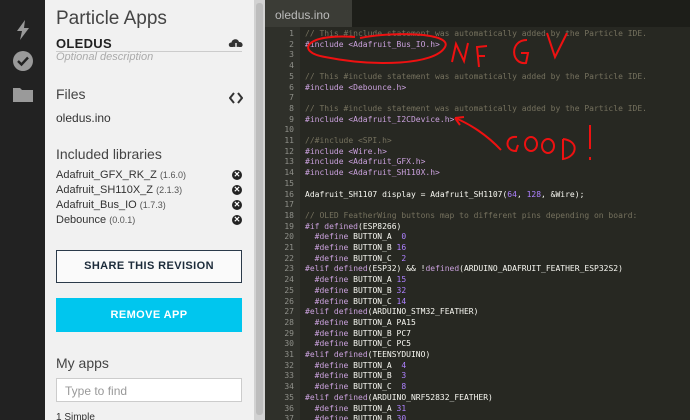  I want to click on library-version: (0.0.1), so click(122, 220).